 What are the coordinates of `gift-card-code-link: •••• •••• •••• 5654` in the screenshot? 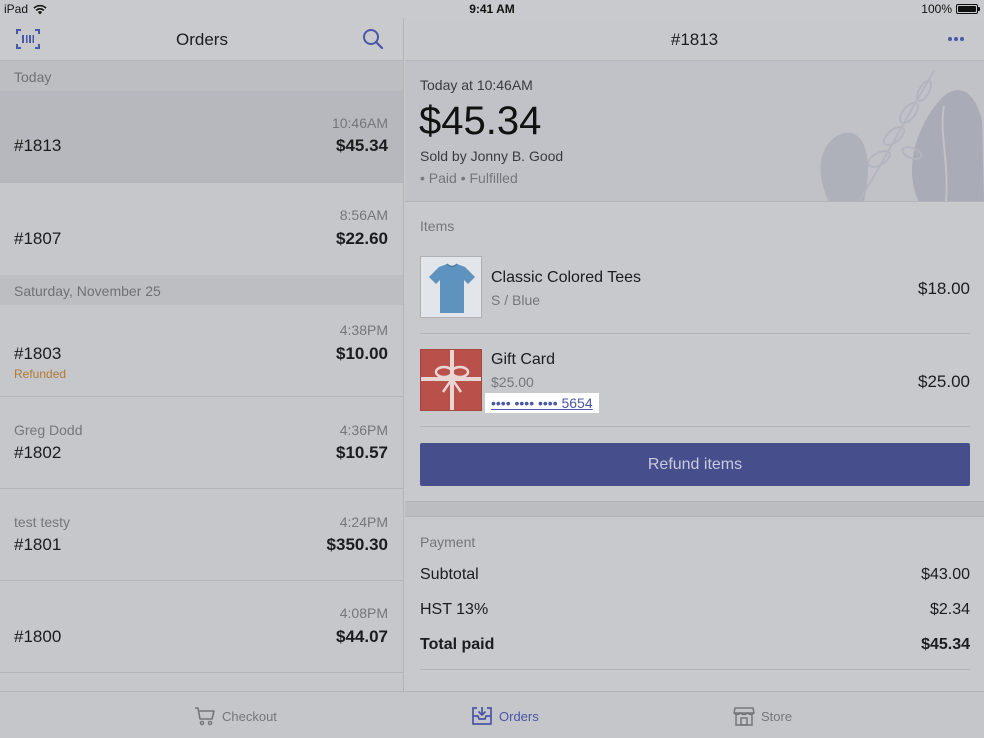 It's located at (542, 403).